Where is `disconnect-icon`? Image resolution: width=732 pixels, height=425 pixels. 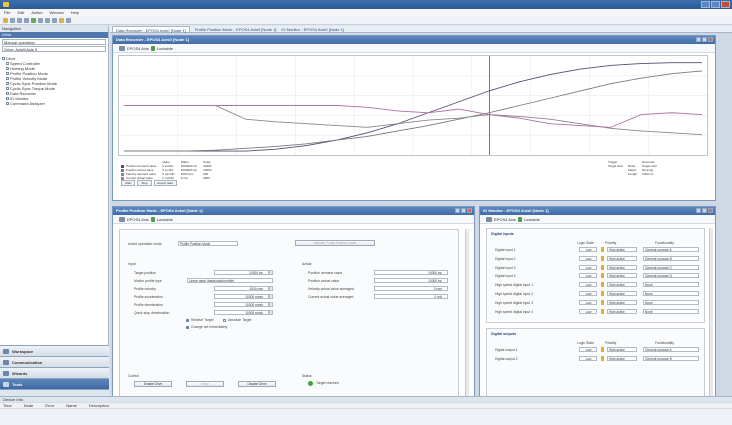
disconnect-icon is located at coordinates (40, 20).